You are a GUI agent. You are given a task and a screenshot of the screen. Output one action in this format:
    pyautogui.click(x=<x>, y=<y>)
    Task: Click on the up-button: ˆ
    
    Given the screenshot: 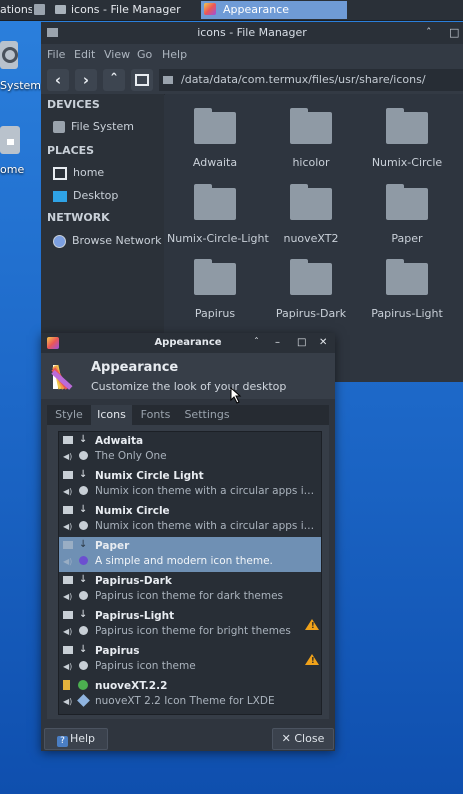 What is the action you would take?
    pyautogui.click(x=114, y=80)
    